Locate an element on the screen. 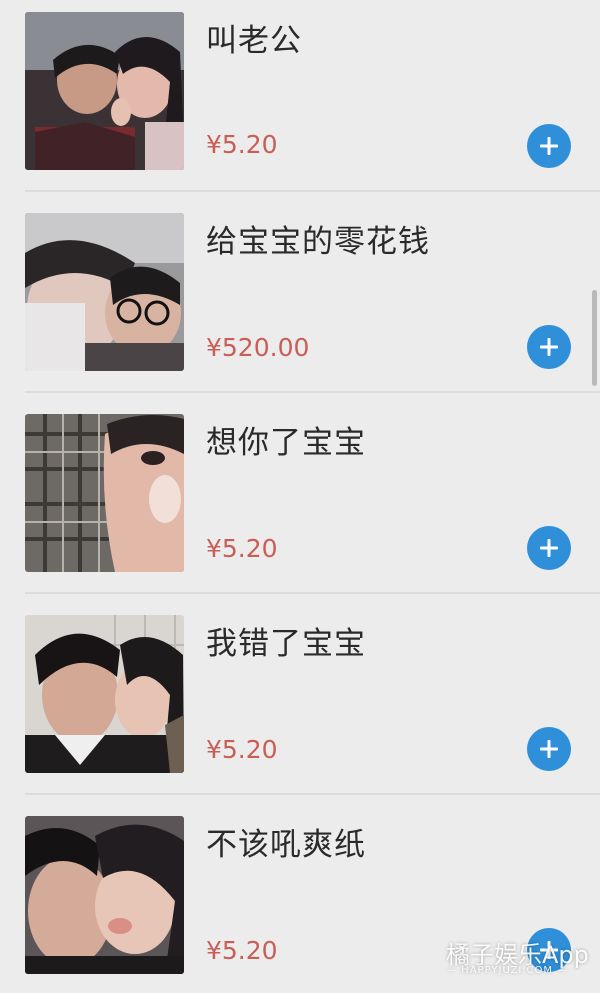 The image size is (600, 993). item-title: 叫老公 is located at coordinates (254, 41).